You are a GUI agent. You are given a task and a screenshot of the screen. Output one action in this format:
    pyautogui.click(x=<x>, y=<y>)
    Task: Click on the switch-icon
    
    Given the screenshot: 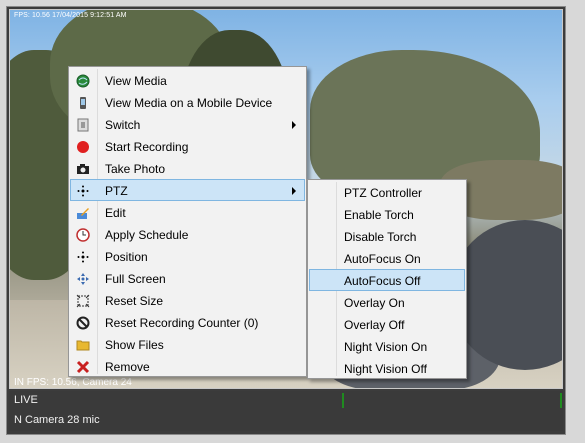 What is the action you would take?
    pyautogui.click(x=83, y=125)
    